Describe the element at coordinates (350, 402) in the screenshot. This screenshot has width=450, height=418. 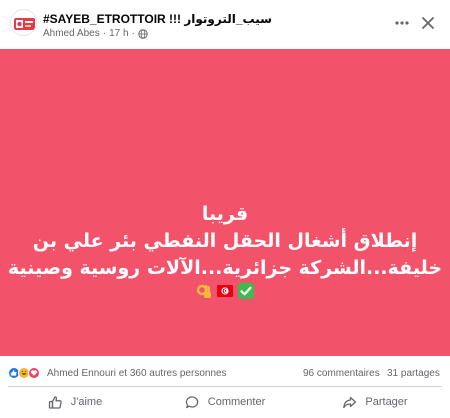
I see `share-icon` at that location.